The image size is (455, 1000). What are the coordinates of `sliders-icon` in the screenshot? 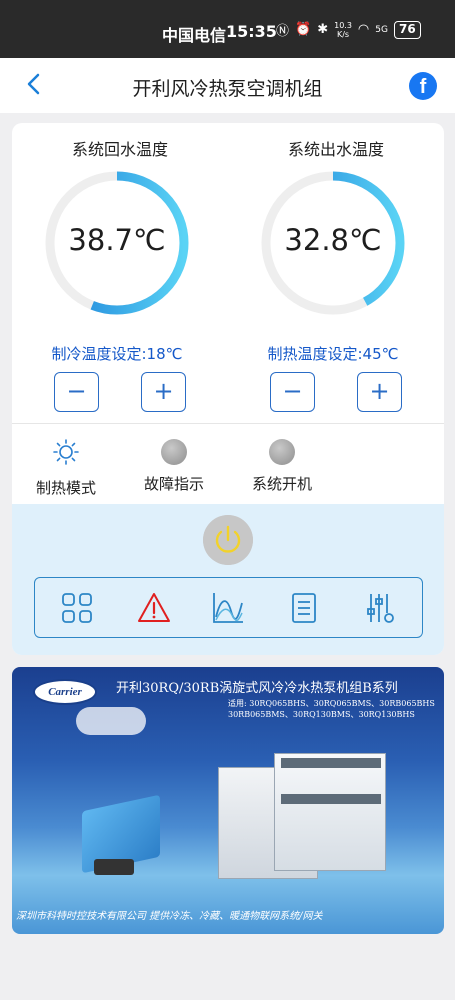 It's located at (380, 608).